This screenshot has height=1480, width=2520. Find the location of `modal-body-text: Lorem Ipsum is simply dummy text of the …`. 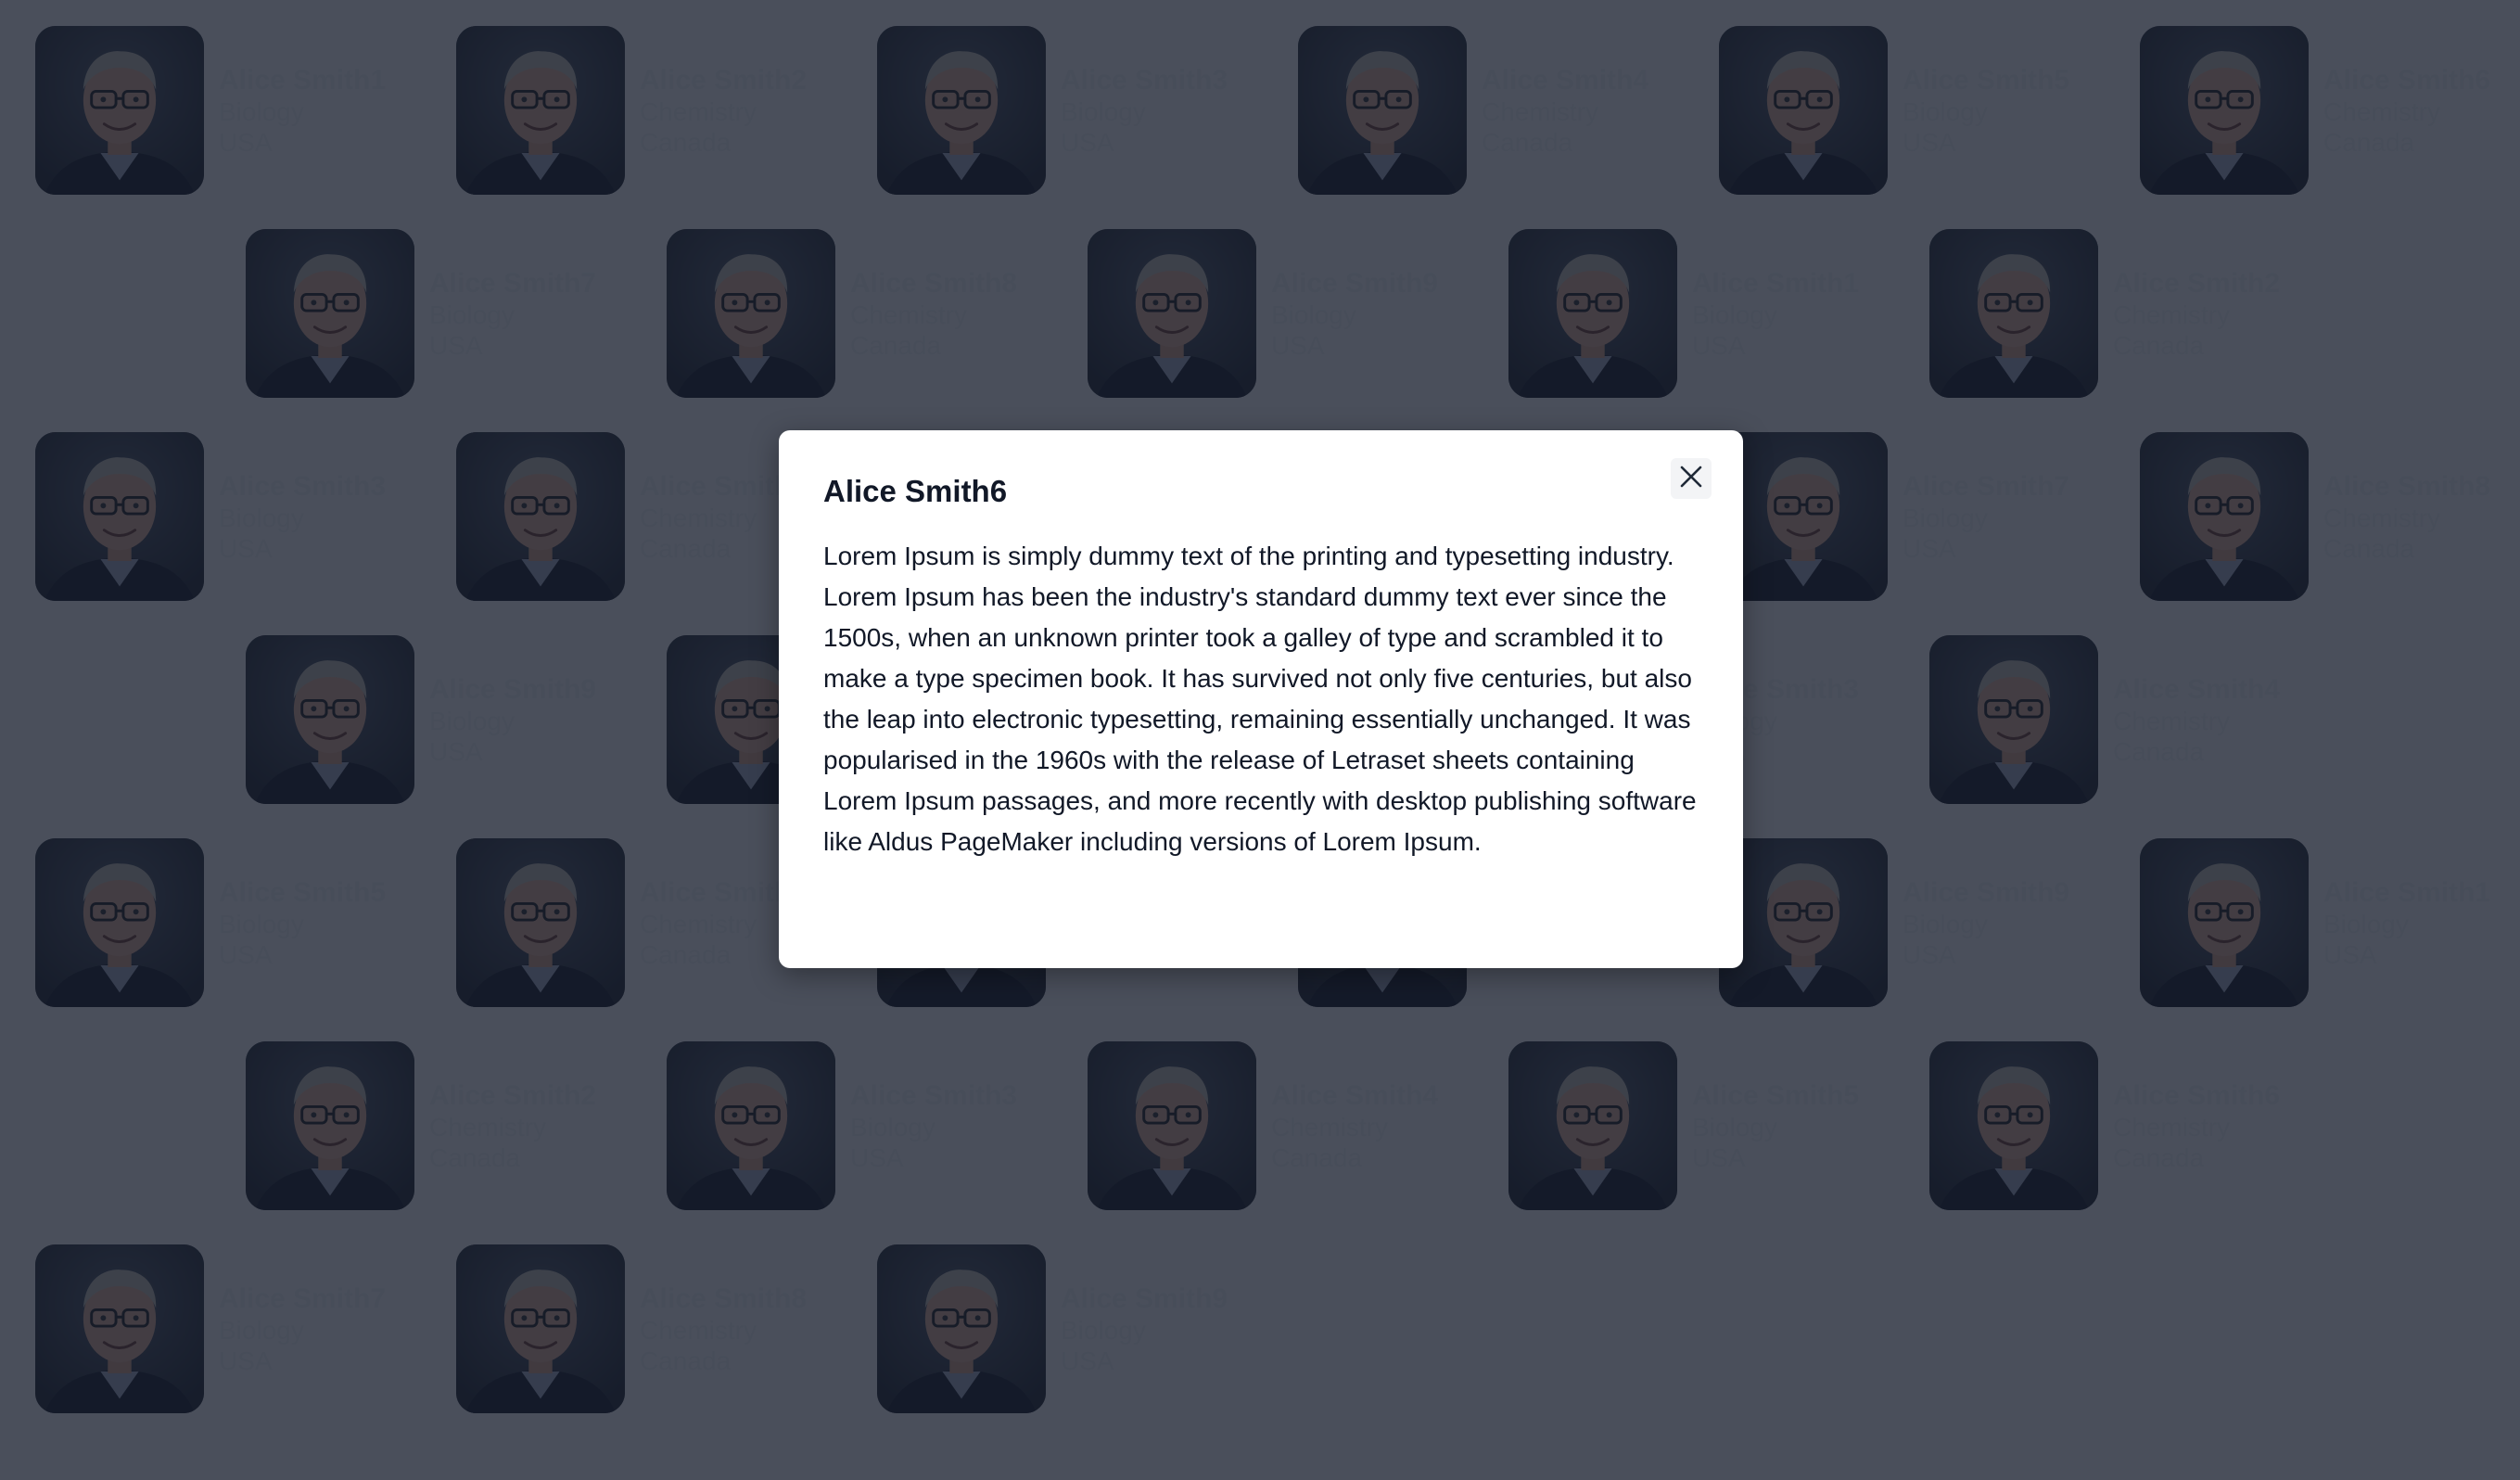

modal-body-text: Lorem Ipsum is simply dummy text of the … is located at coordinates (1260, 699).